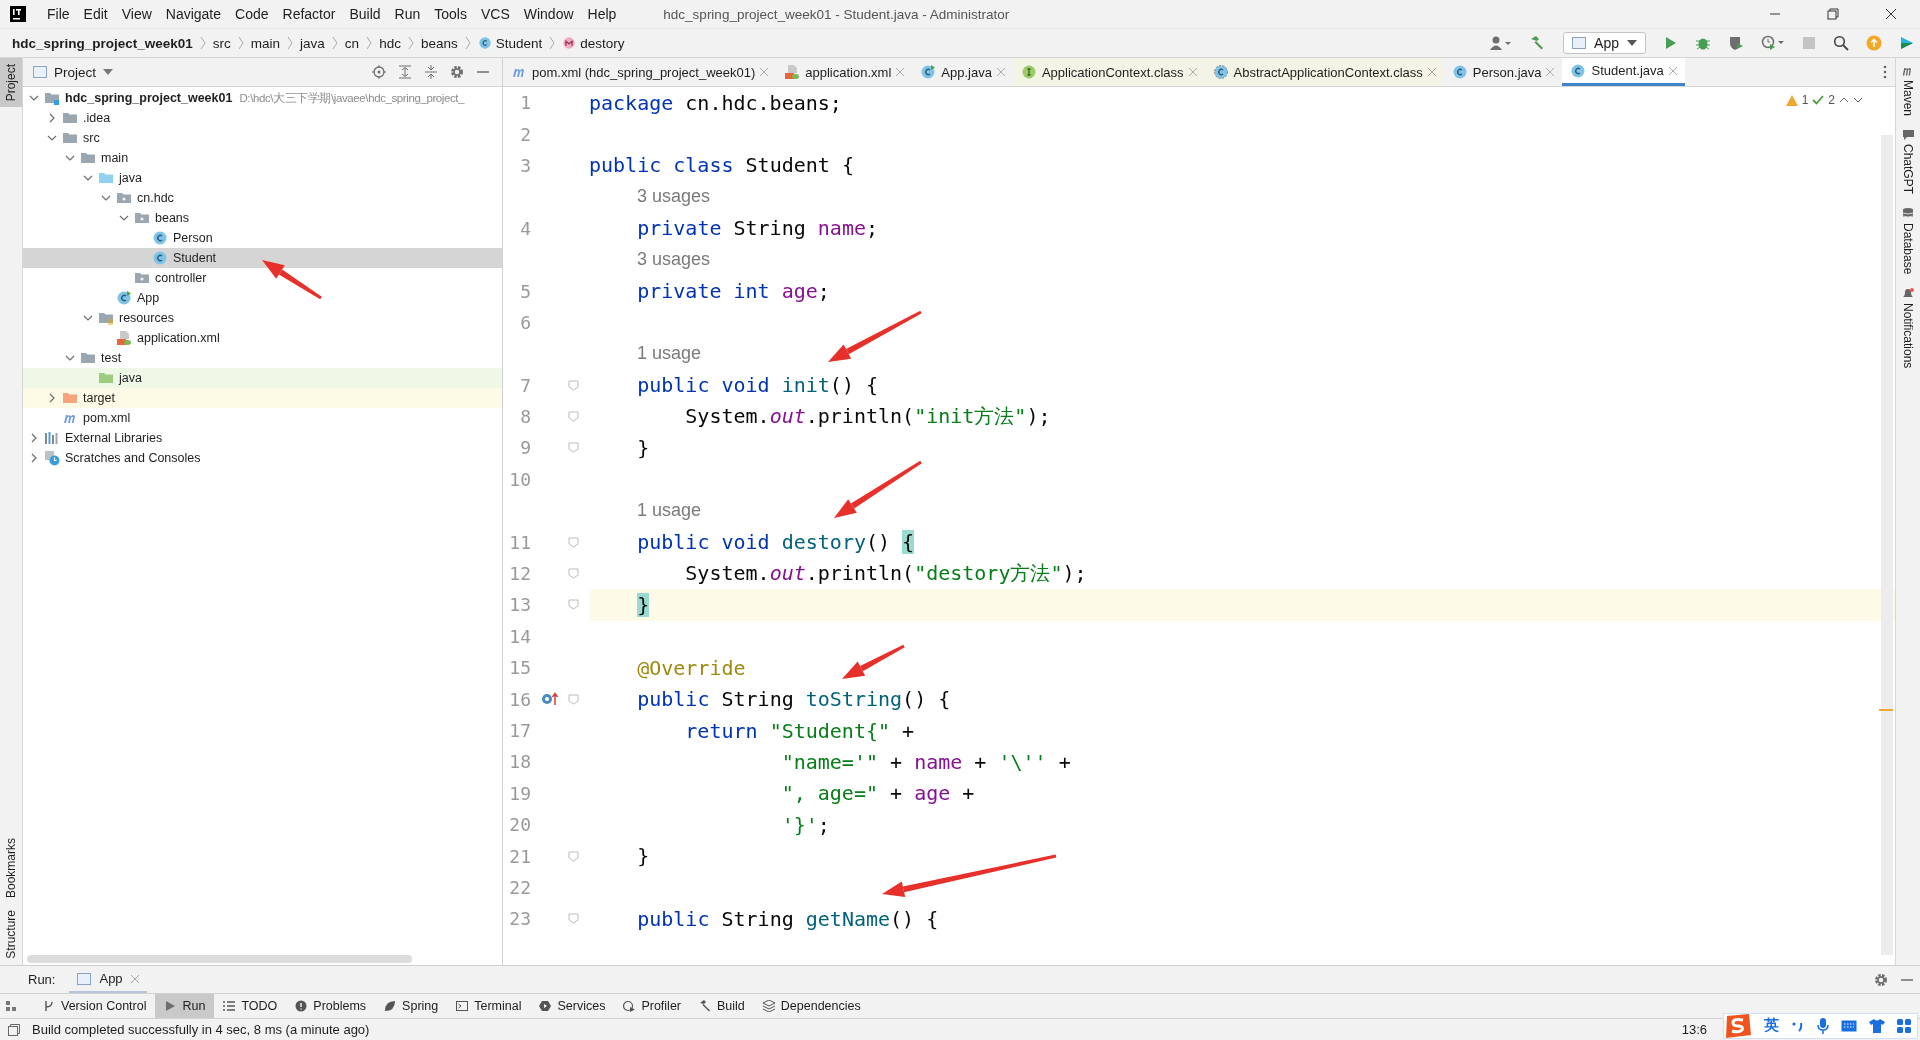  What do you see at coordinates (640, 72) in the screenshot?
I see `editor-tab: pom.xml (hdc_spring_project_week01)` at bounding box center [640, 72].